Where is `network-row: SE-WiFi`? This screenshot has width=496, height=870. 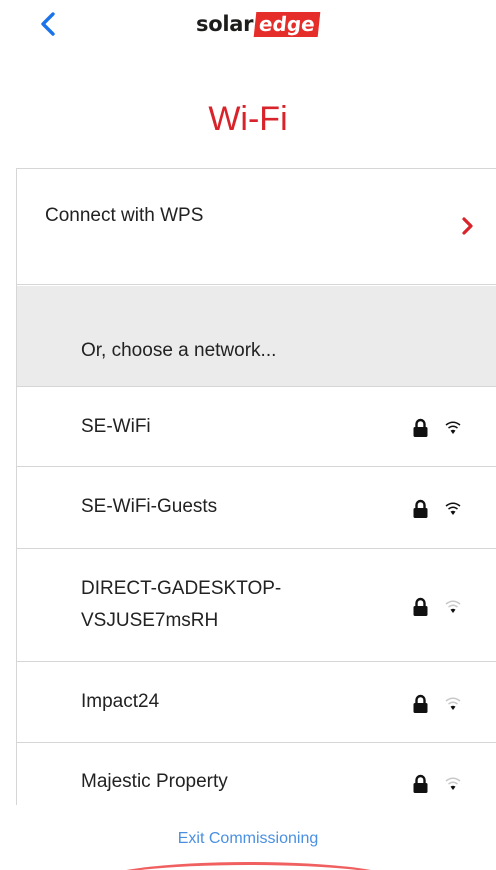 network-row: SE-WiFi is located at coordinates (256, 427).